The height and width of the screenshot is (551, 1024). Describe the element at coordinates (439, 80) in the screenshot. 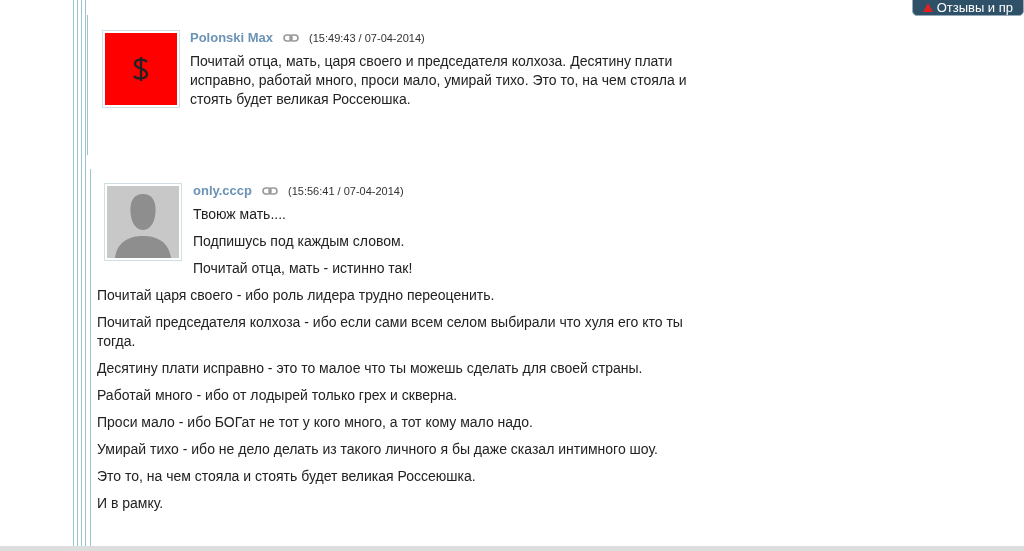

I see `comment-text: Почитай отца, мать, царя своего и председателя колхоза. Десятину плати исправно, работай много, проси мало, умирай тихо. Это то, на чем стояла и стоять будет великая Россеюшка.` at that location.